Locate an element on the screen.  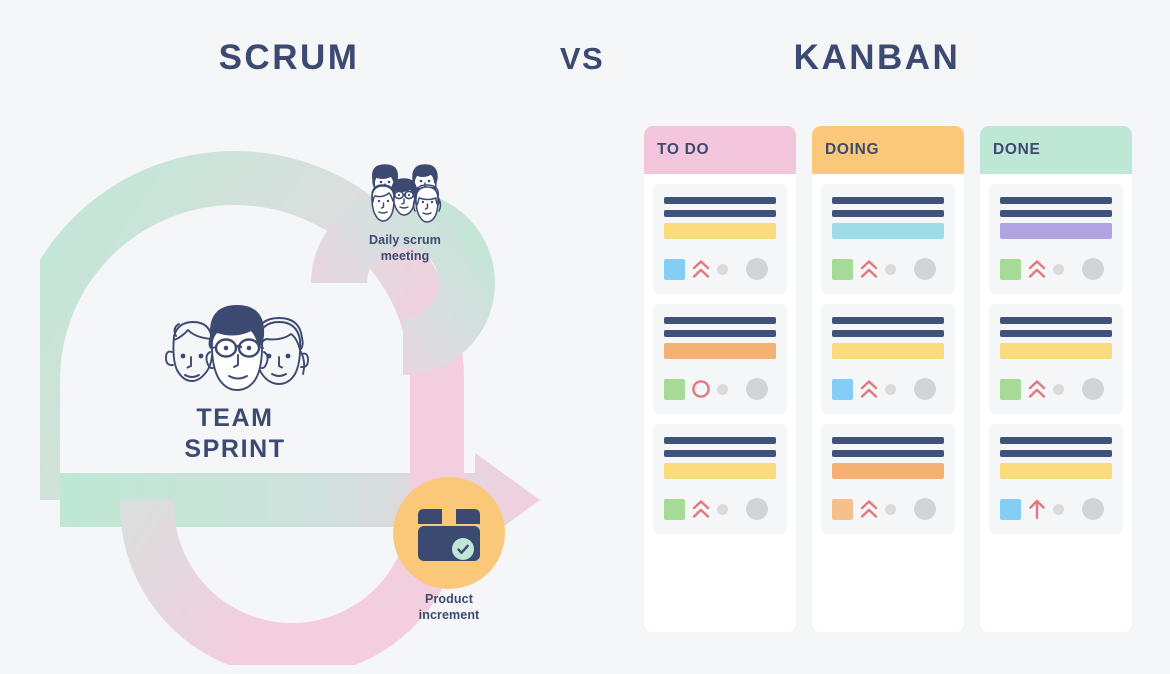
column-header: TO DO is located at coordinates (720, 150).